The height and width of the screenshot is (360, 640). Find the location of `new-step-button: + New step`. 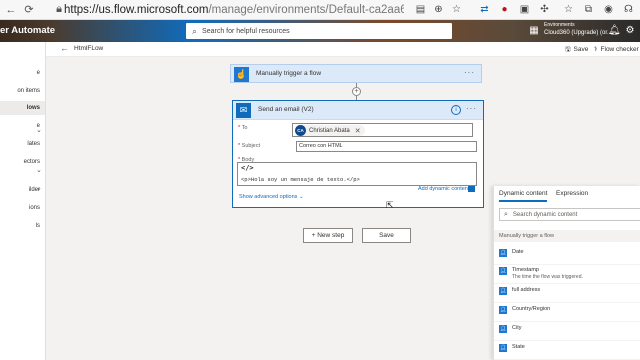

new-step-button: + New step is located at coordinates (328, 235).